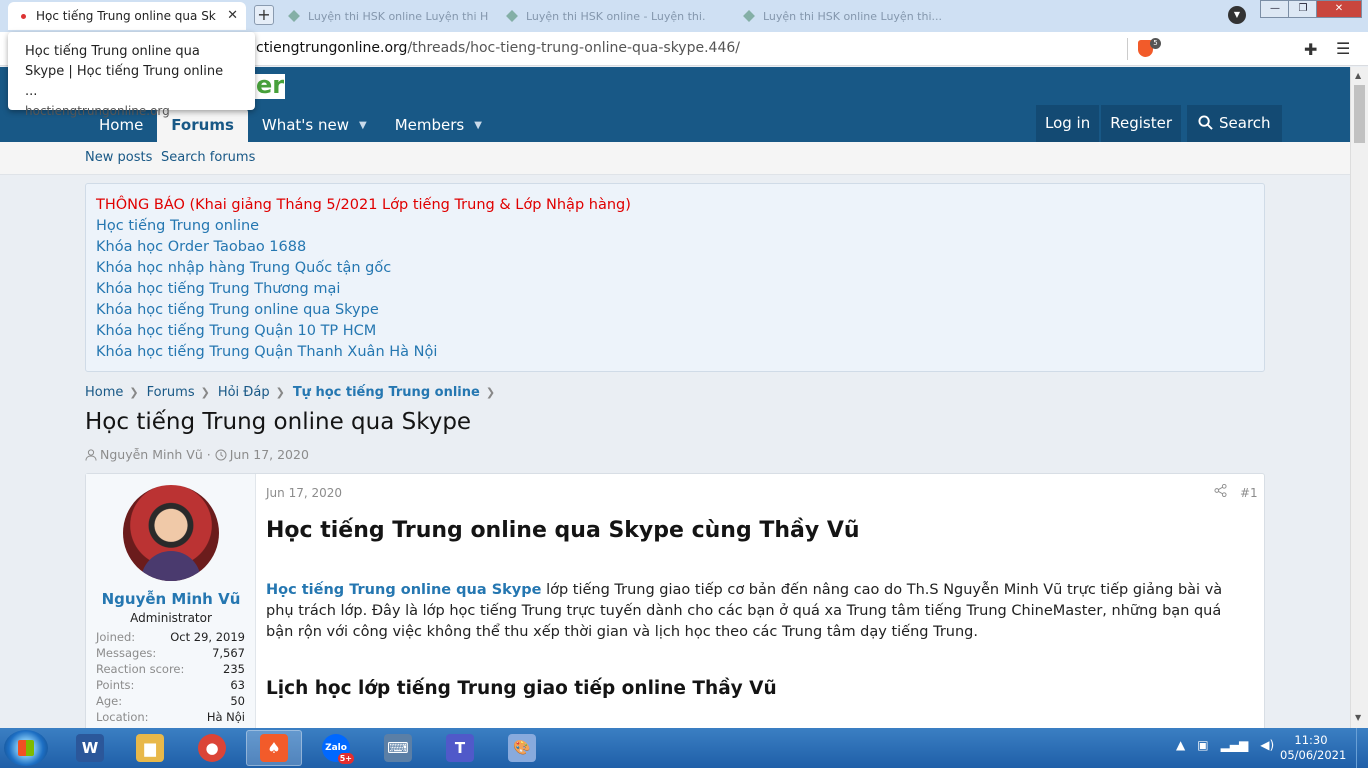  I want to click on breadcrumb-forums: Forums, so click(171, 392).